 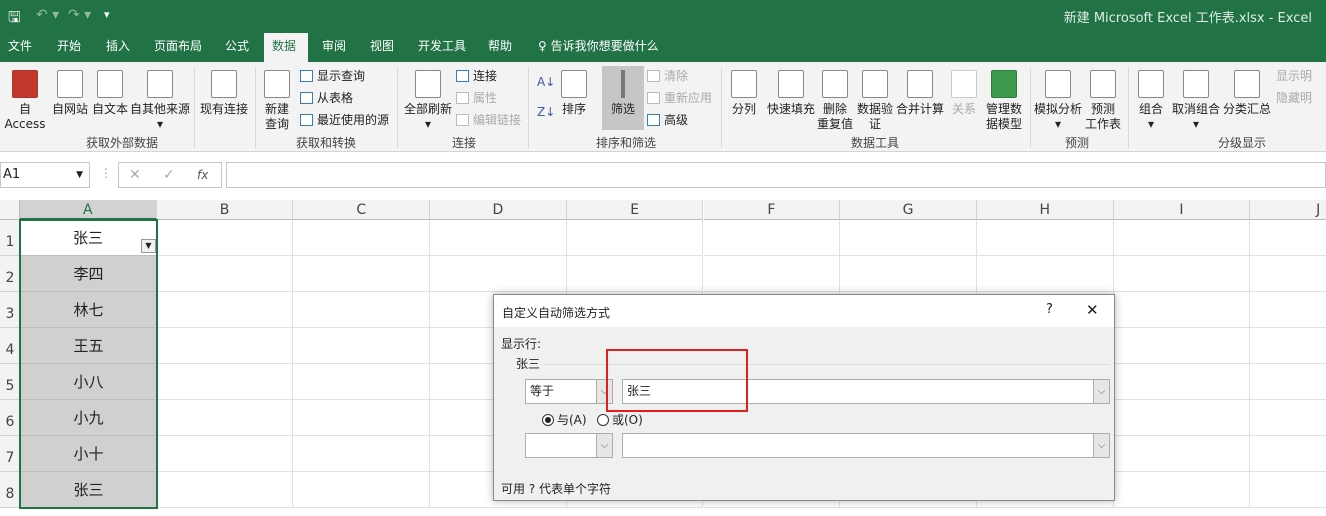 What do you see at coordinates (791, 93) in the screenshot?
I see `flash-fill-button: 快速填充` at bounding box center [791, 93].